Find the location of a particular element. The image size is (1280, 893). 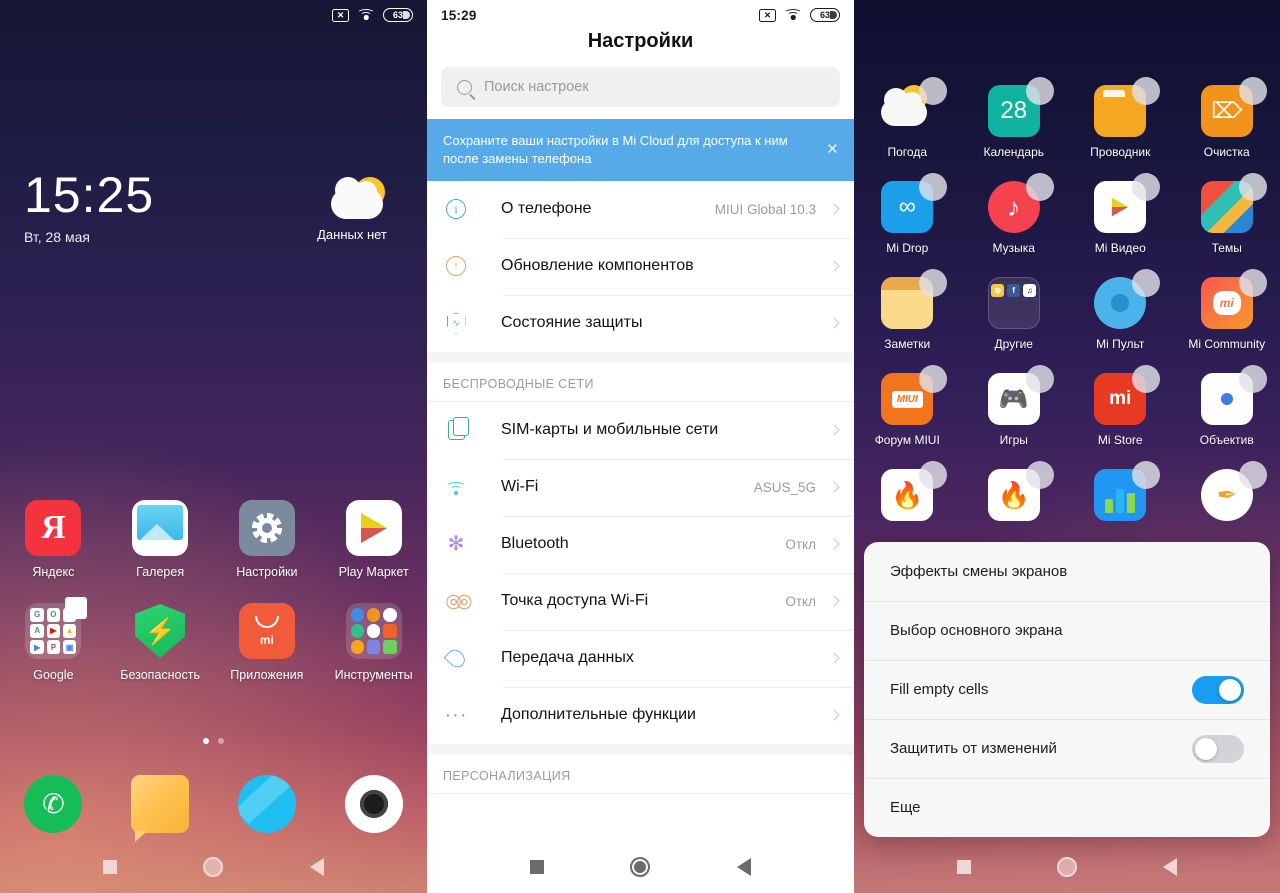

weather-status-text: Данных нет is located at coordinates (352, 234).